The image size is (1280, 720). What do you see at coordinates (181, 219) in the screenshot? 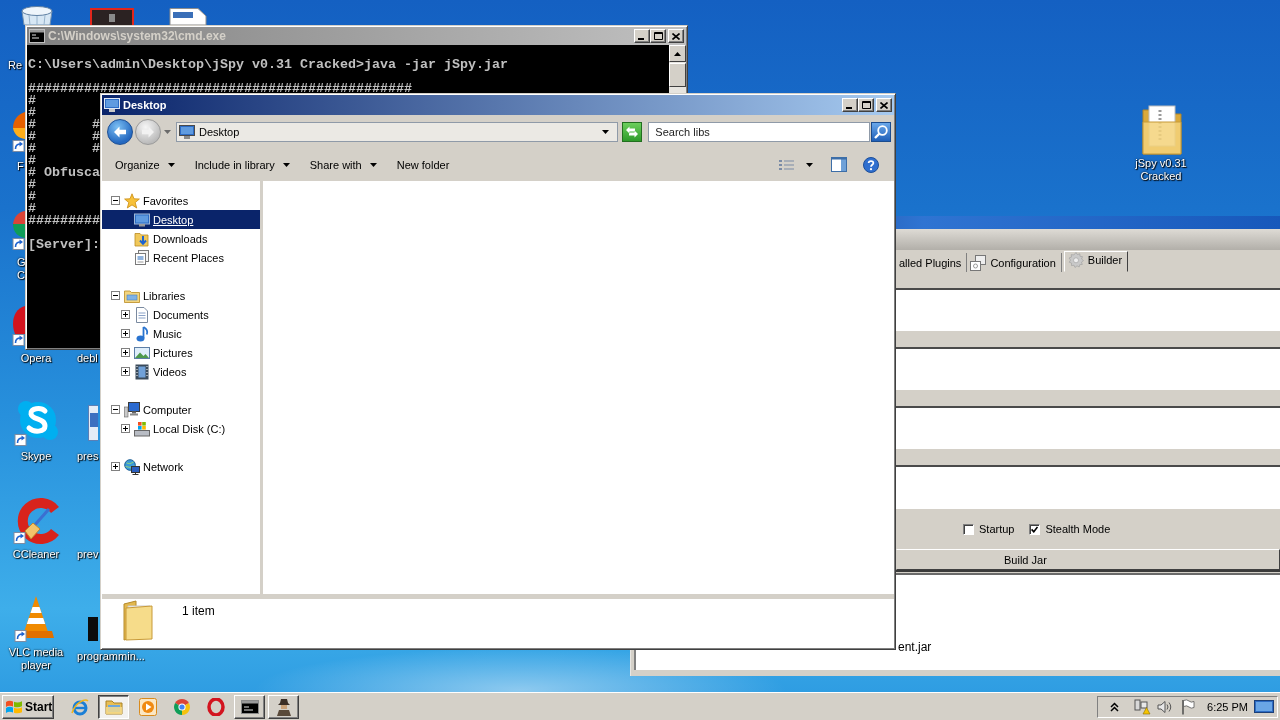
I see `tree-item: Desktop` at bounding box center [181, 219].